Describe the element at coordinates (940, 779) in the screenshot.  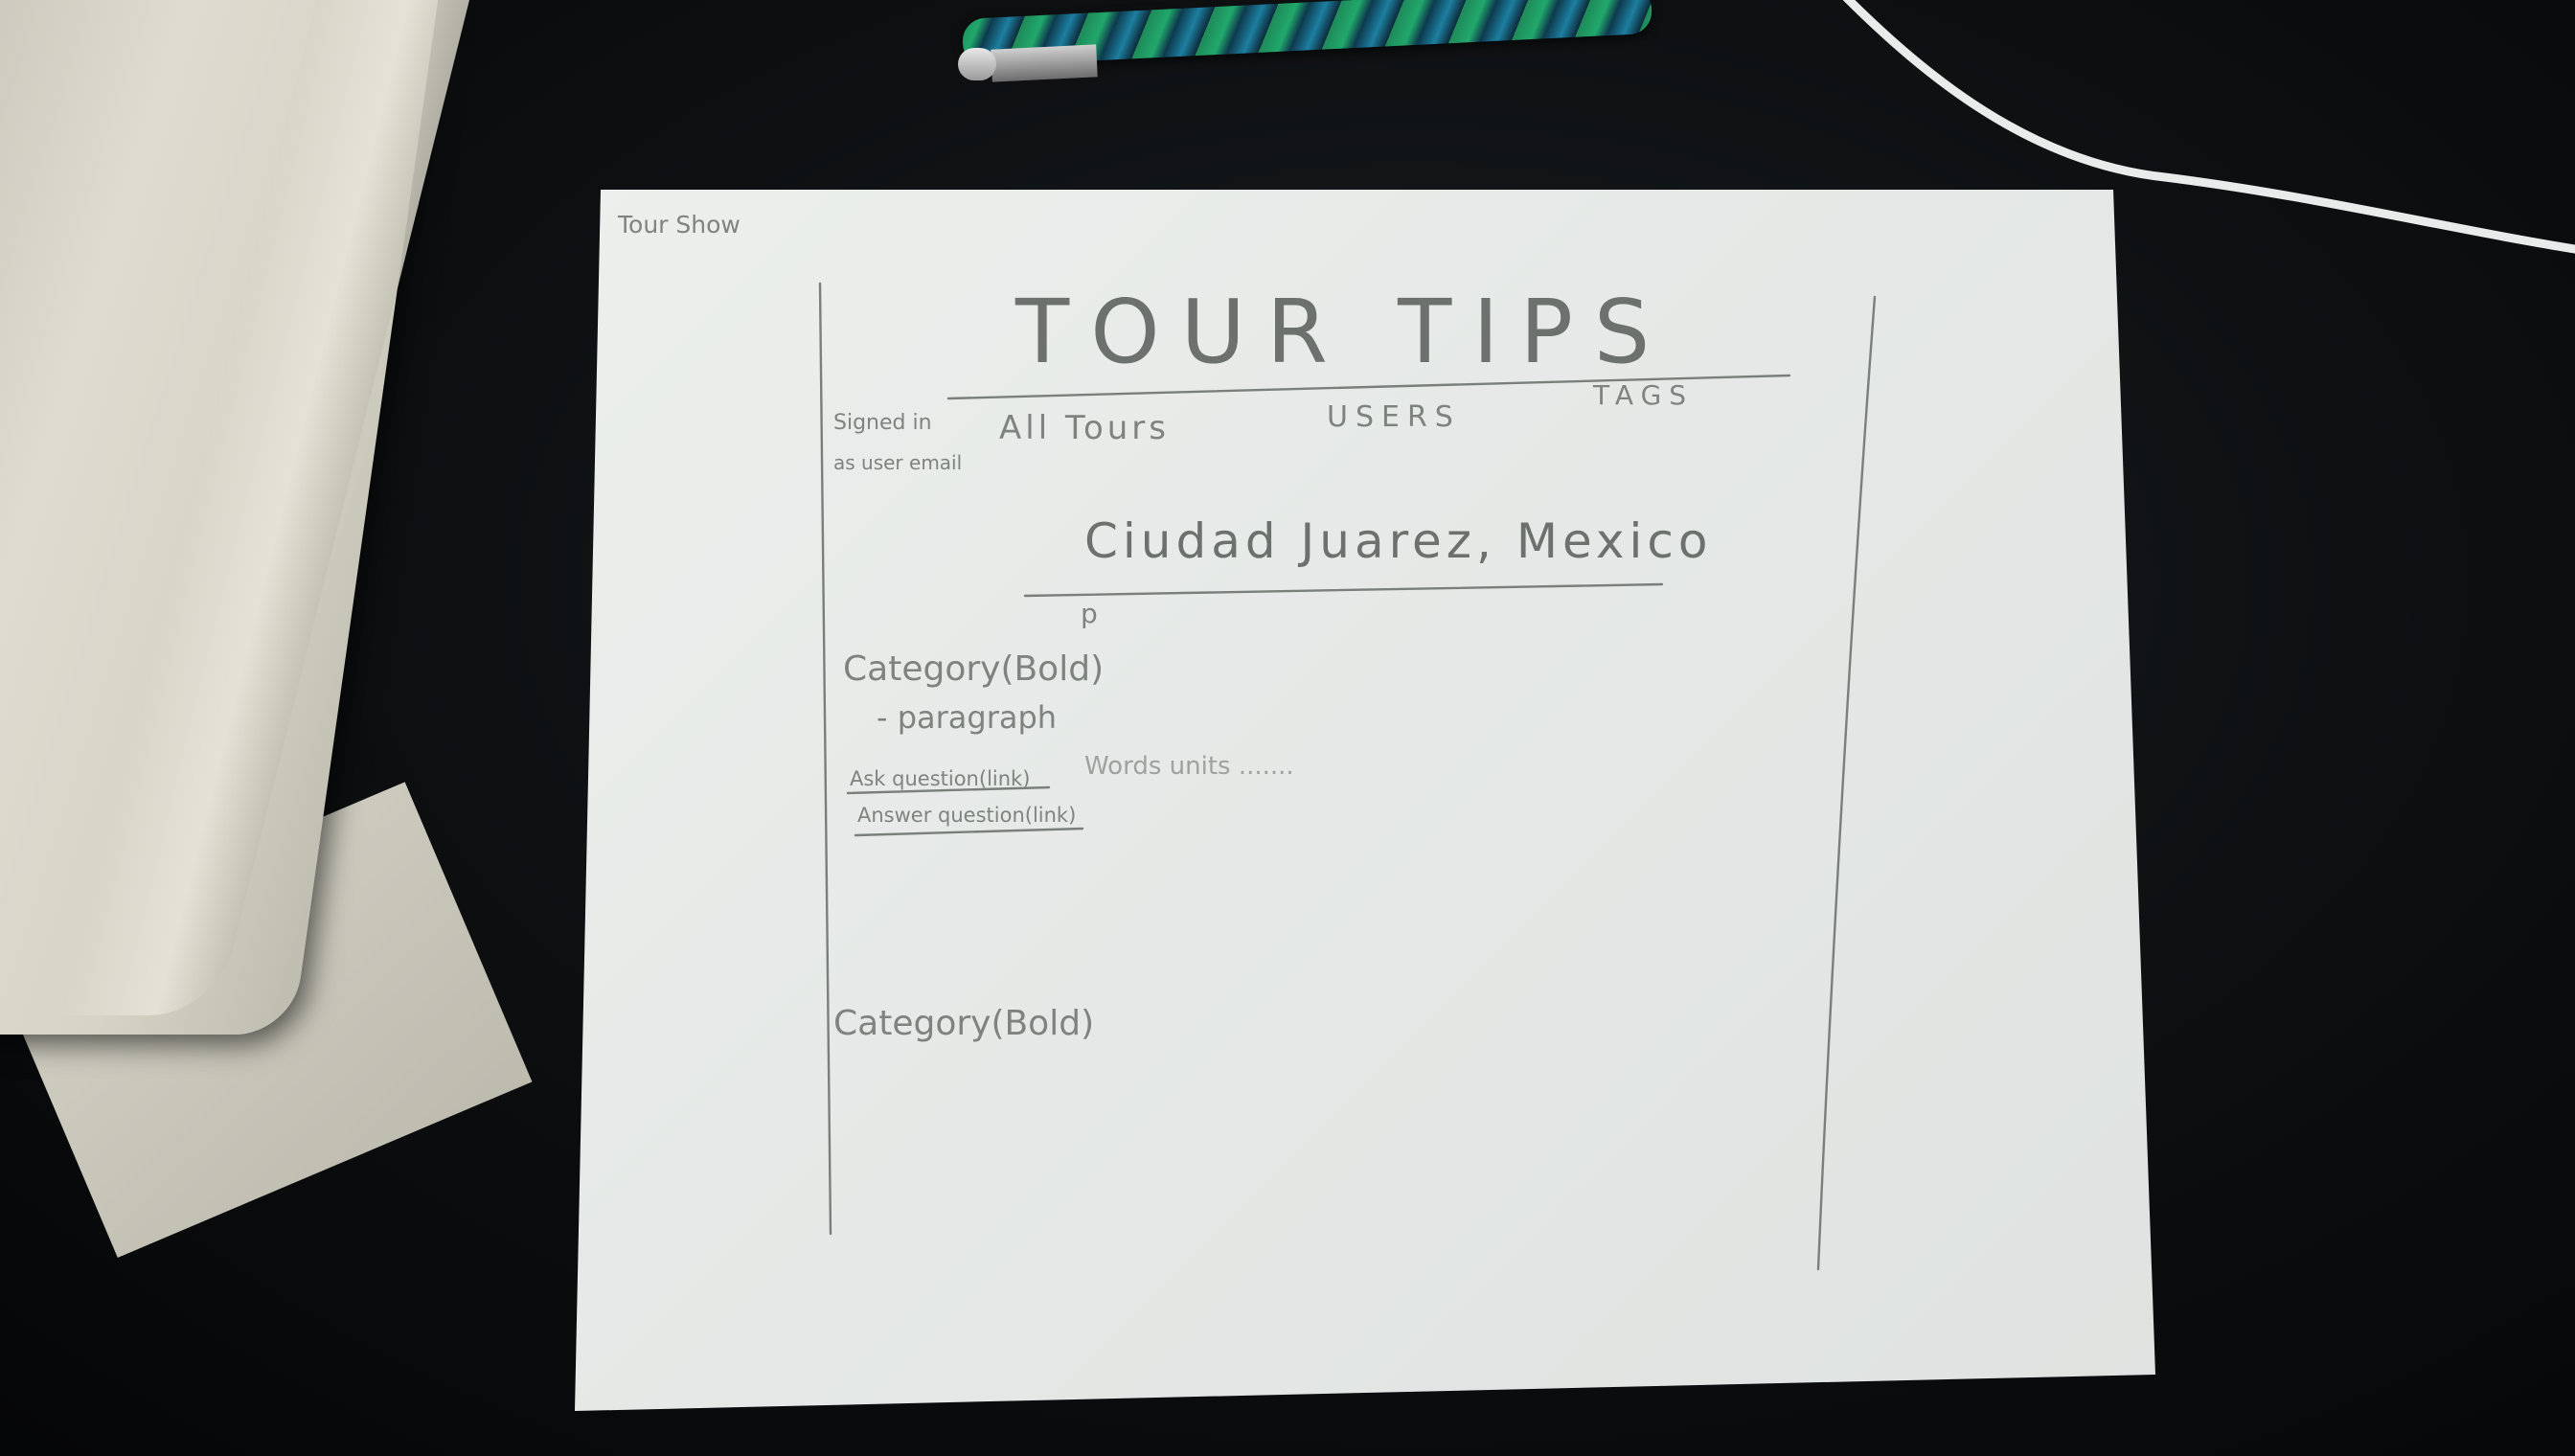
I see `ask-question-link: Ask question(link)` at that location.